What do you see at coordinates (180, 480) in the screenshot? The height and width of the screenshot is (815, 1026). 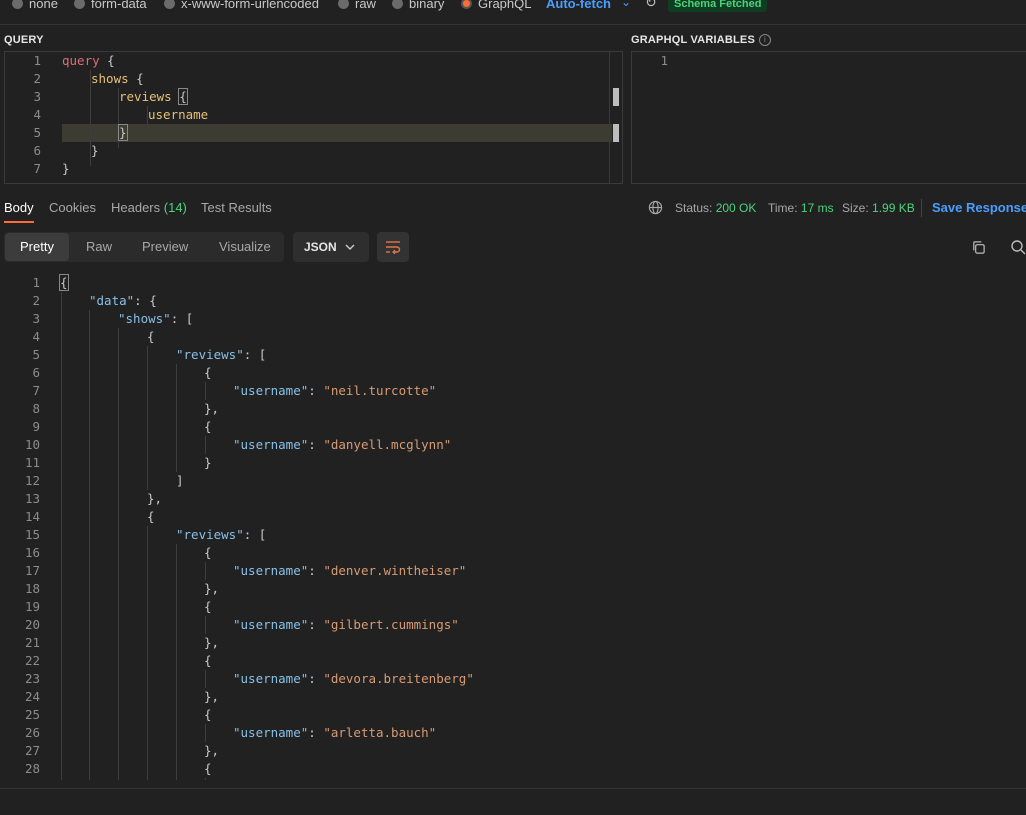 I see `code-line: ]` at bounding box center [180, 480].